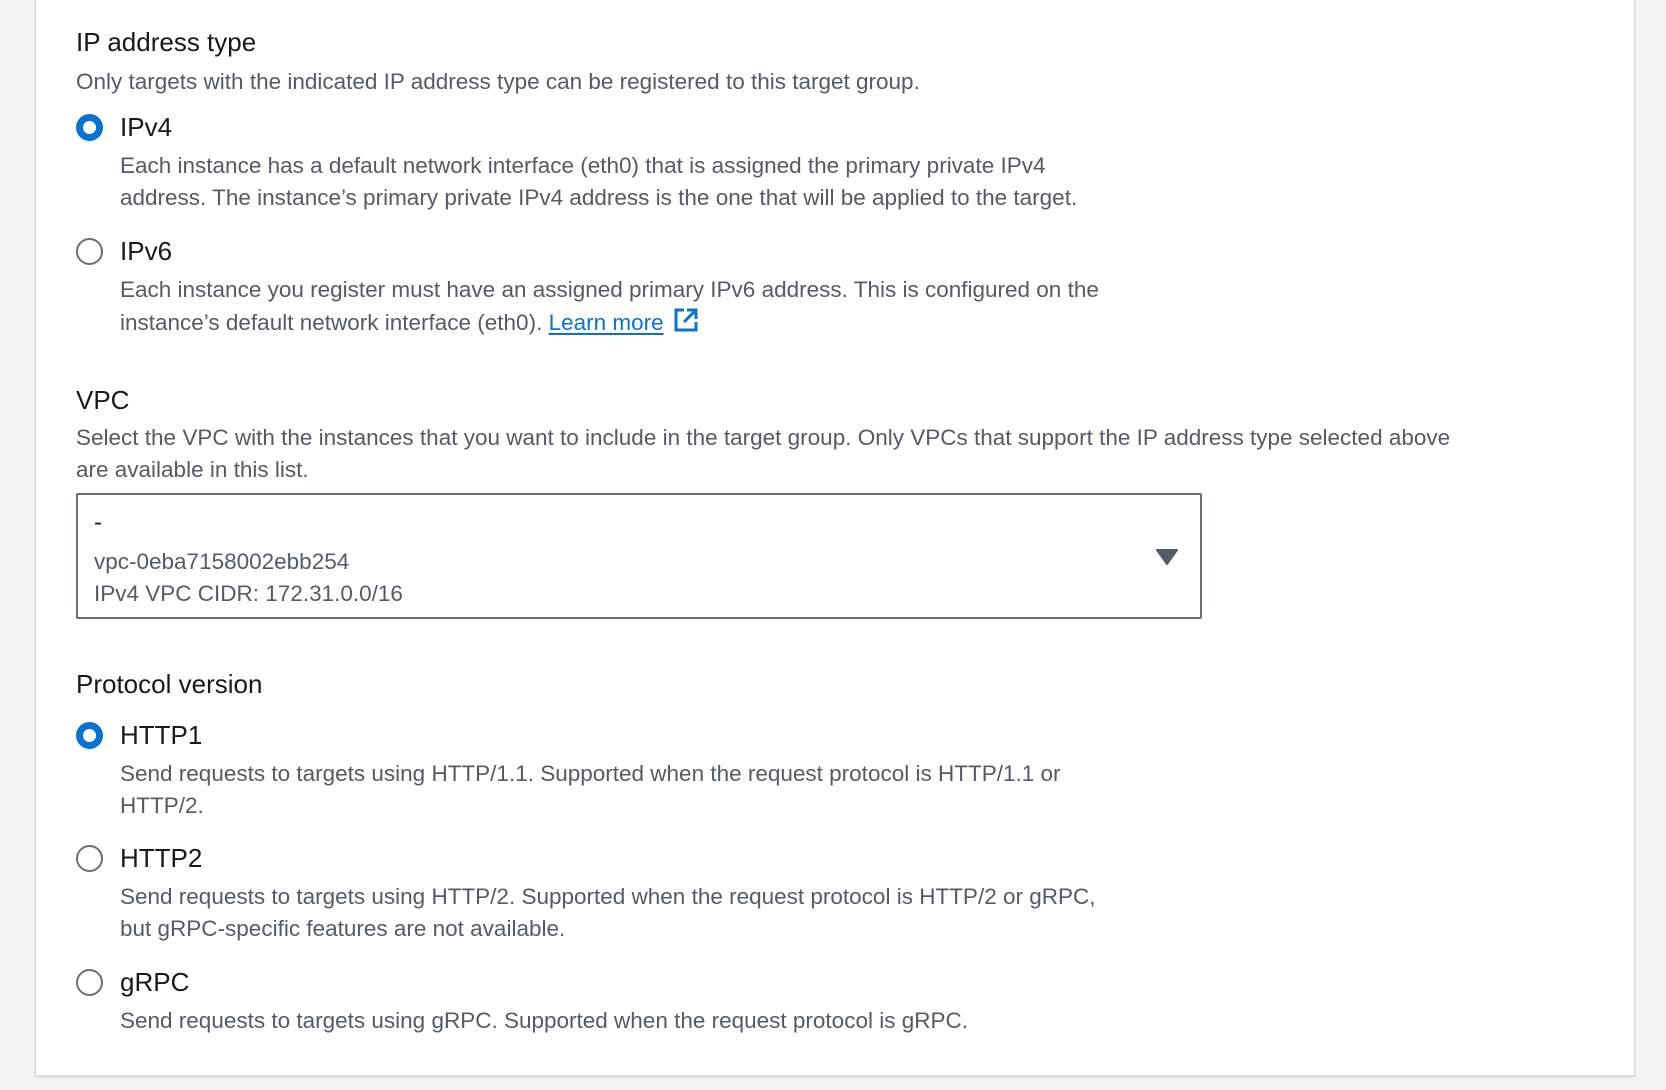  What do you see at coordinates (248, 593) in the screenshot?
I see `vpc-select-cidr: IPv4 VPC CIDR: 172.31.0.0/16` at bounding box center [248, 593].